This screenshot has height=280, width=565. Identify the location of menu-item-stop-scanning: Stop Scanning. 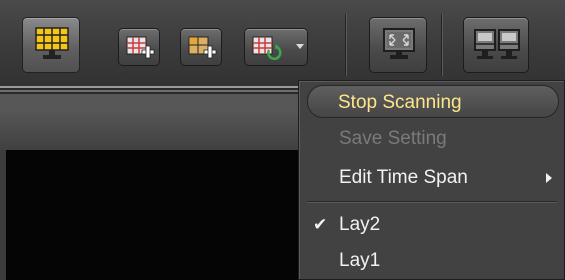
(433, 101).